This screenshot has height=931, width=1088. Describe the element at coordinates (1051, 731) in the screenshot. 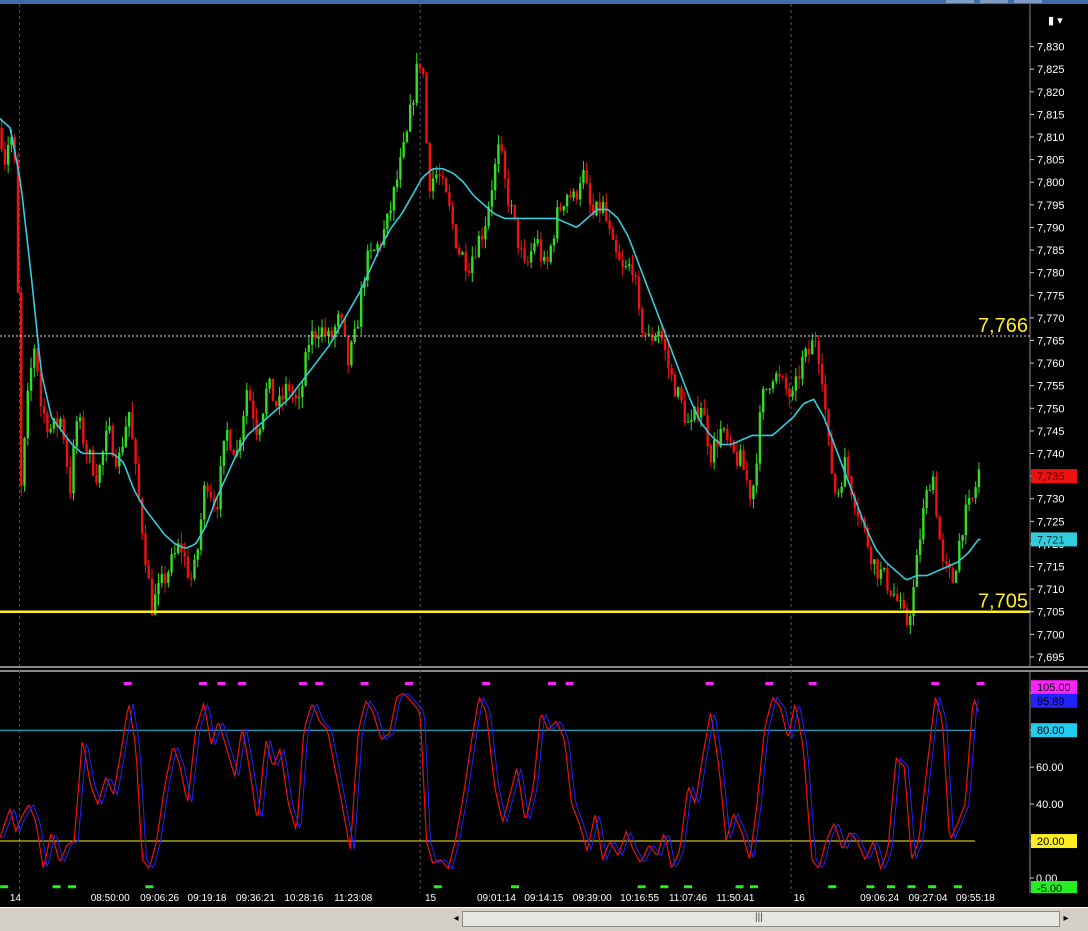

I see `level-label: 80.00` at that location.